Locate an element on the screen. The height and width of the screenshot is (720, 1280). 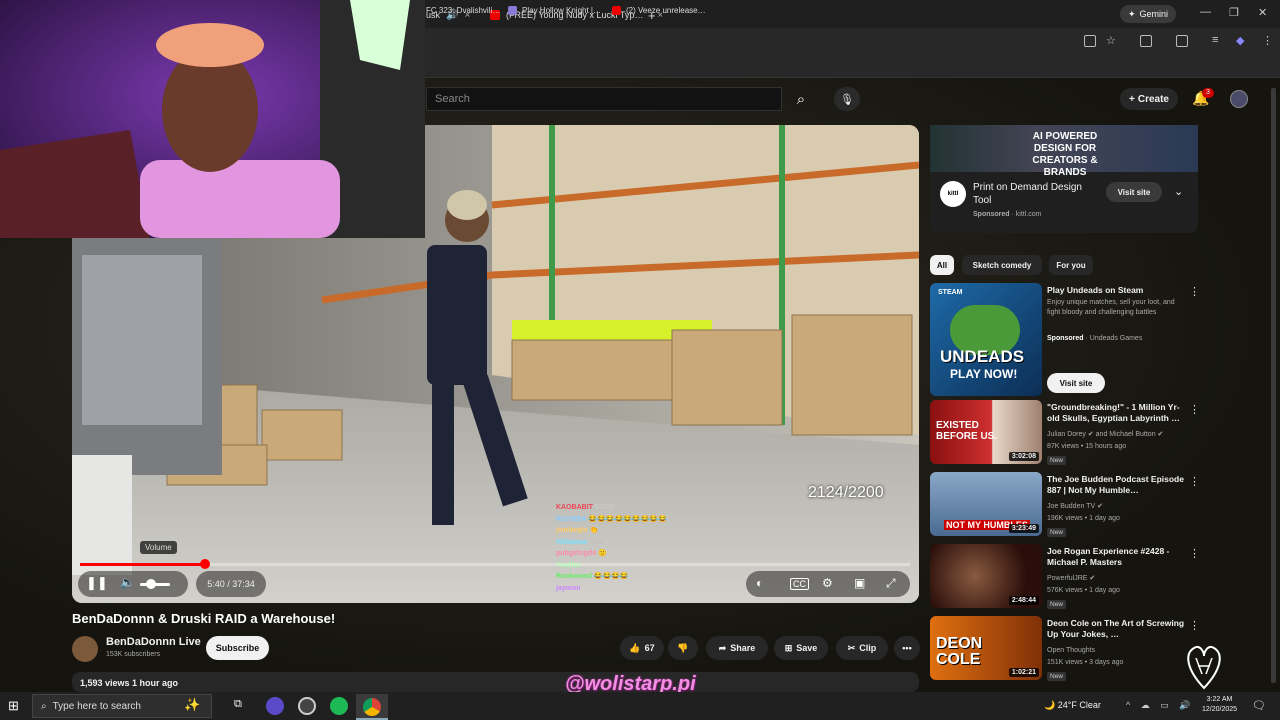
page-scrollbar is located at coordinates (1273, 385).